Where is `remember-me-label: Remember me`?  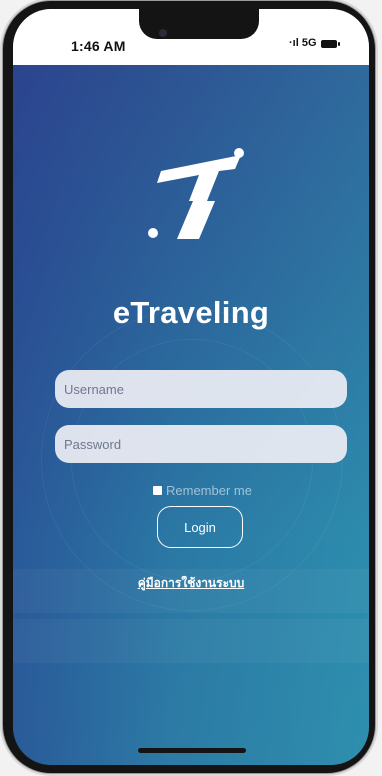 remember-me-label: Remember me is located at coordinates (209, 490).